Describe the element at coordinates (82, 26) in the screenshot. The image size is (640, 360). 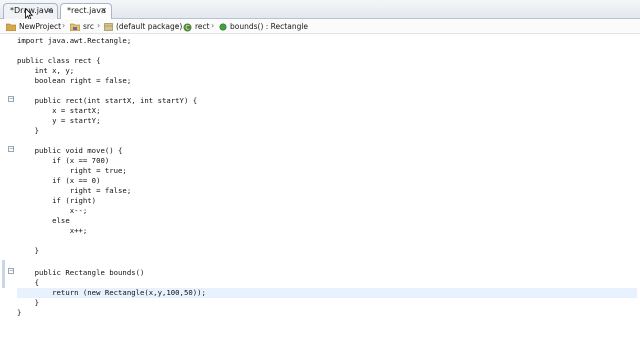
I see `breadcrumb-src: src` at that location.